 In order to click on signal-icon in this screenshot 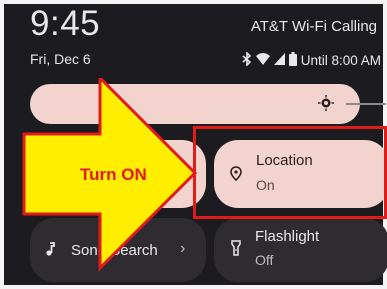, I will do `click(279, 60)`.